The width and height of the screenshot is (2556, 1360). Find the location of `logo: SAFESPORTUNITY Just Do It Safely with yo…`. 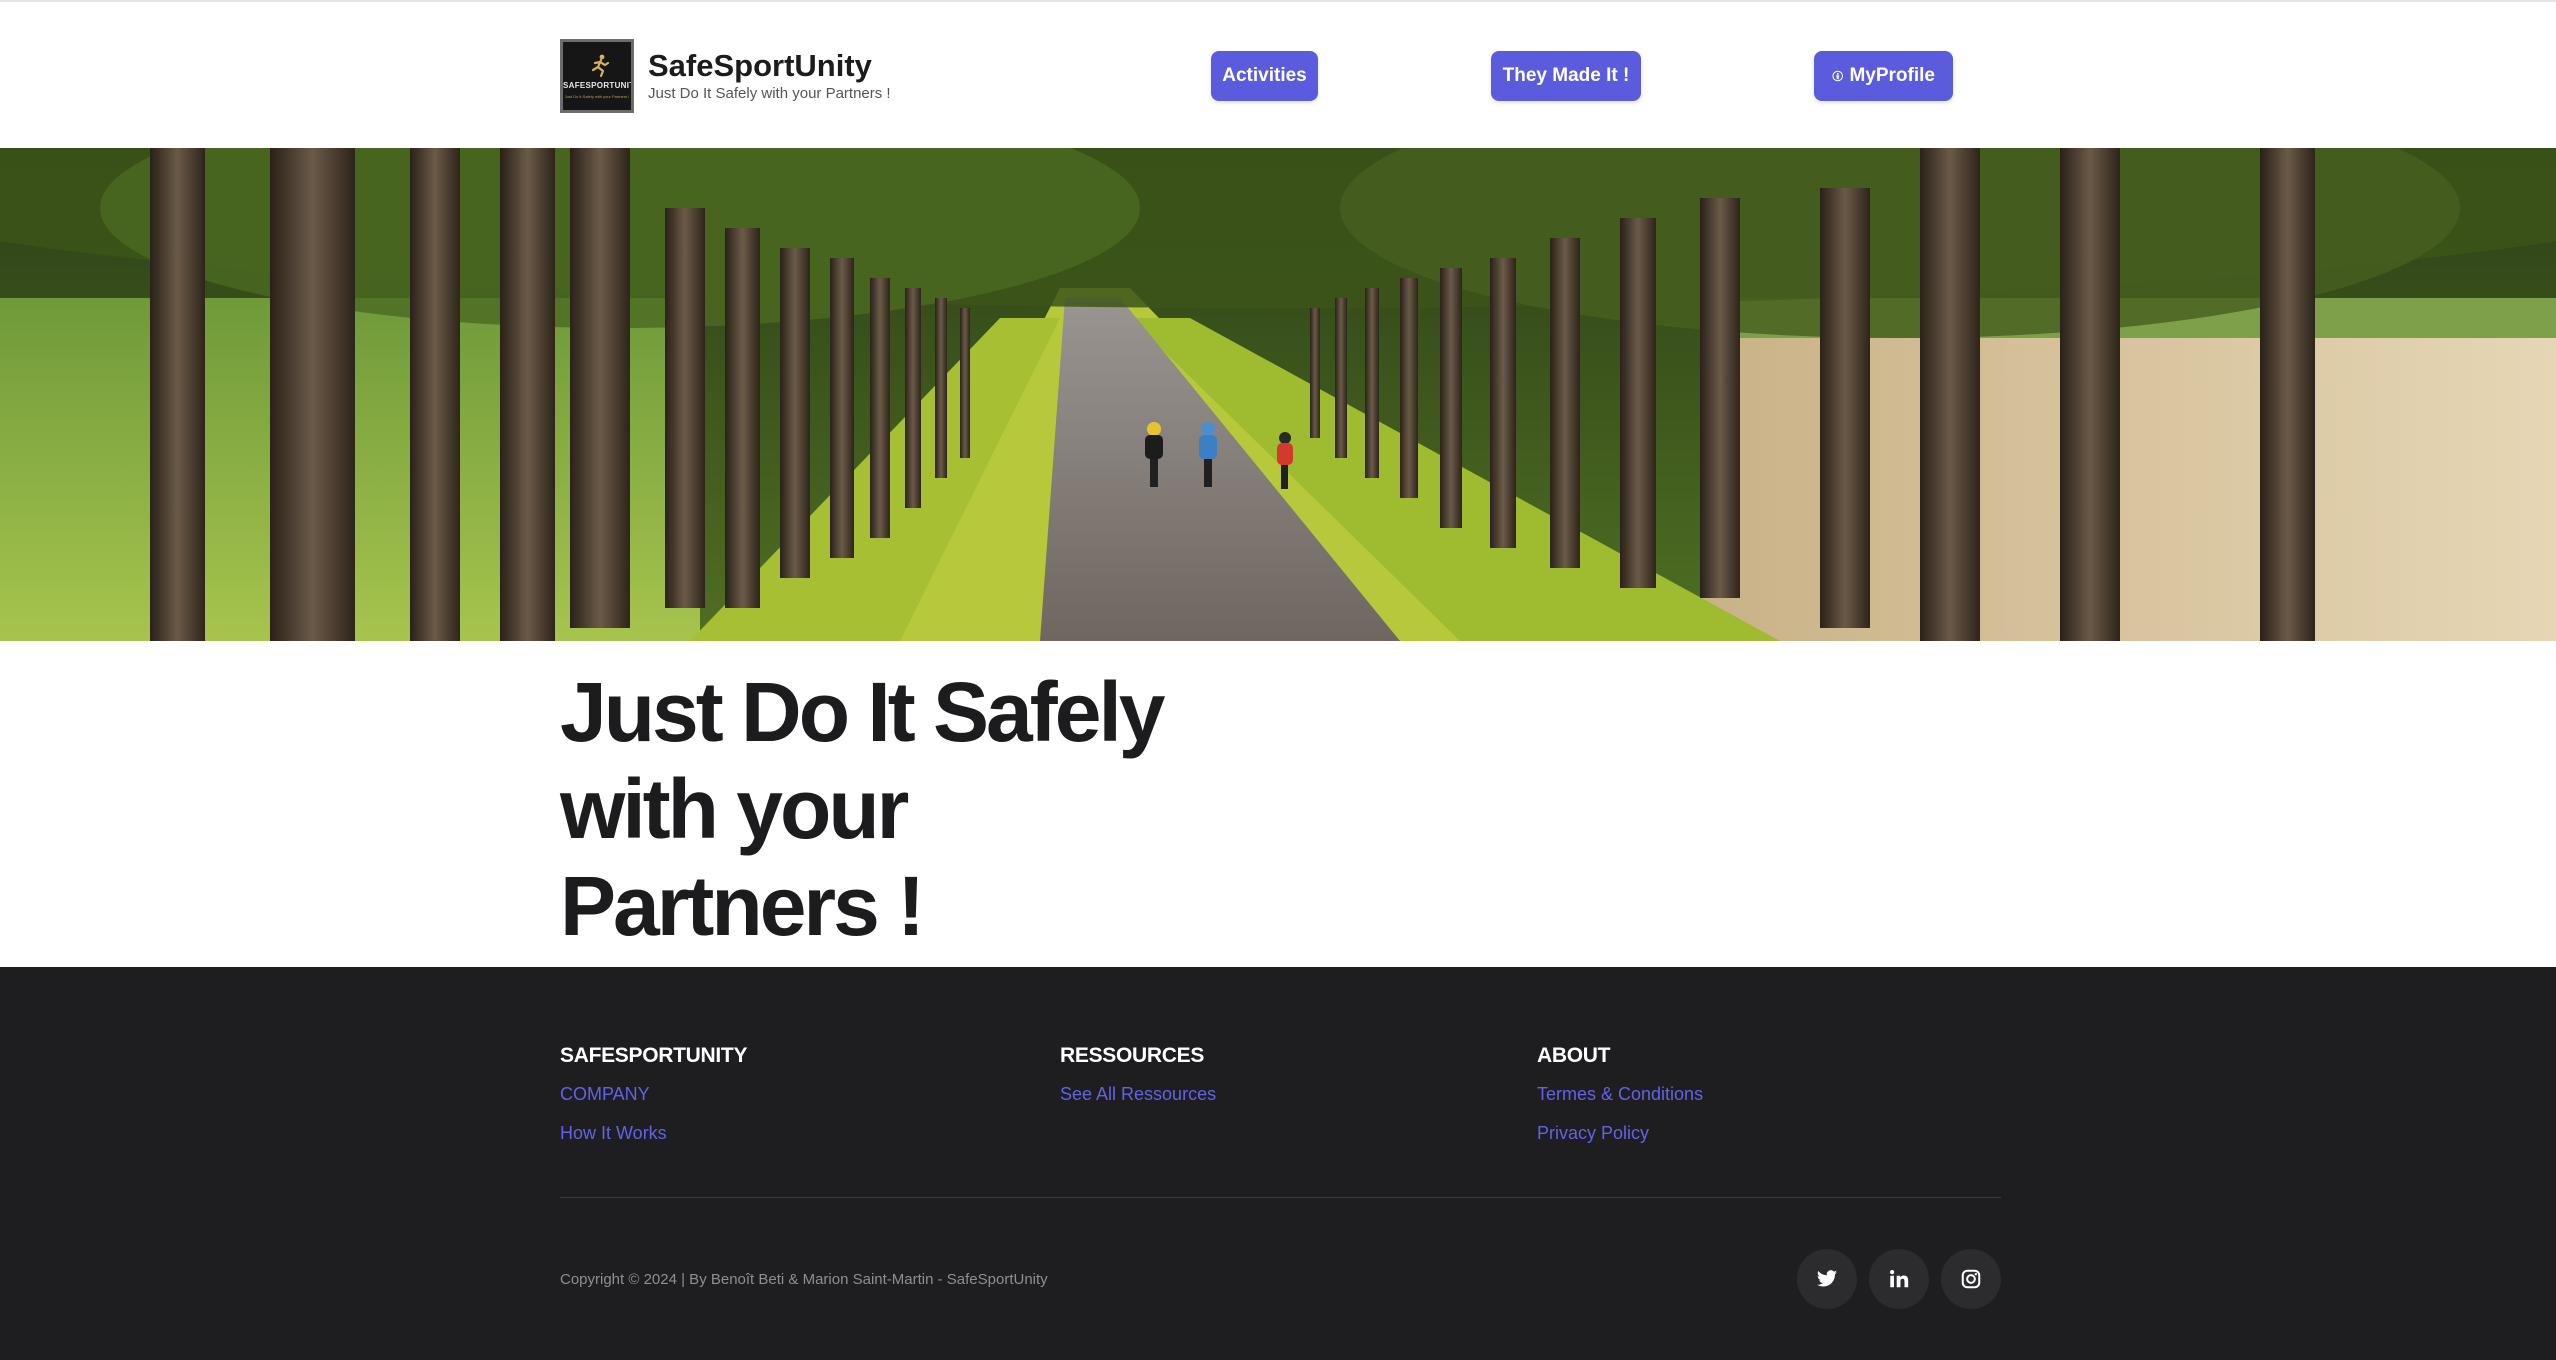

logo: SAFESPORTUNITY Just Do It Safely with yo… is located at coordinates (597, 76).